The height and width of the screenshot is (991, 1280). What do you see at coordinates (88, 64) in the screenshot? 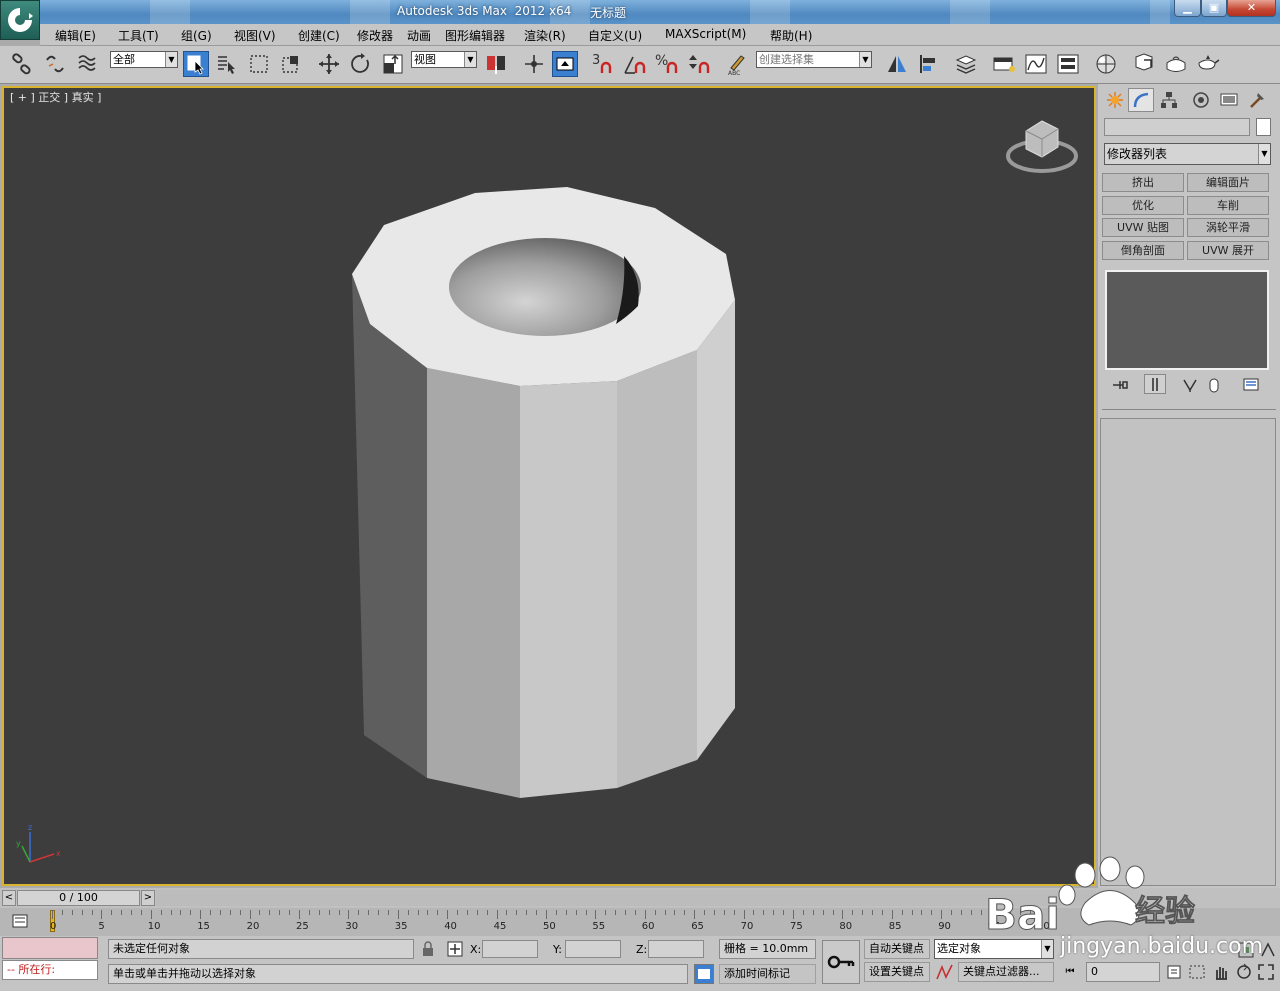
I see `bind-space-warp-icon` at bounding box center [88, 64].